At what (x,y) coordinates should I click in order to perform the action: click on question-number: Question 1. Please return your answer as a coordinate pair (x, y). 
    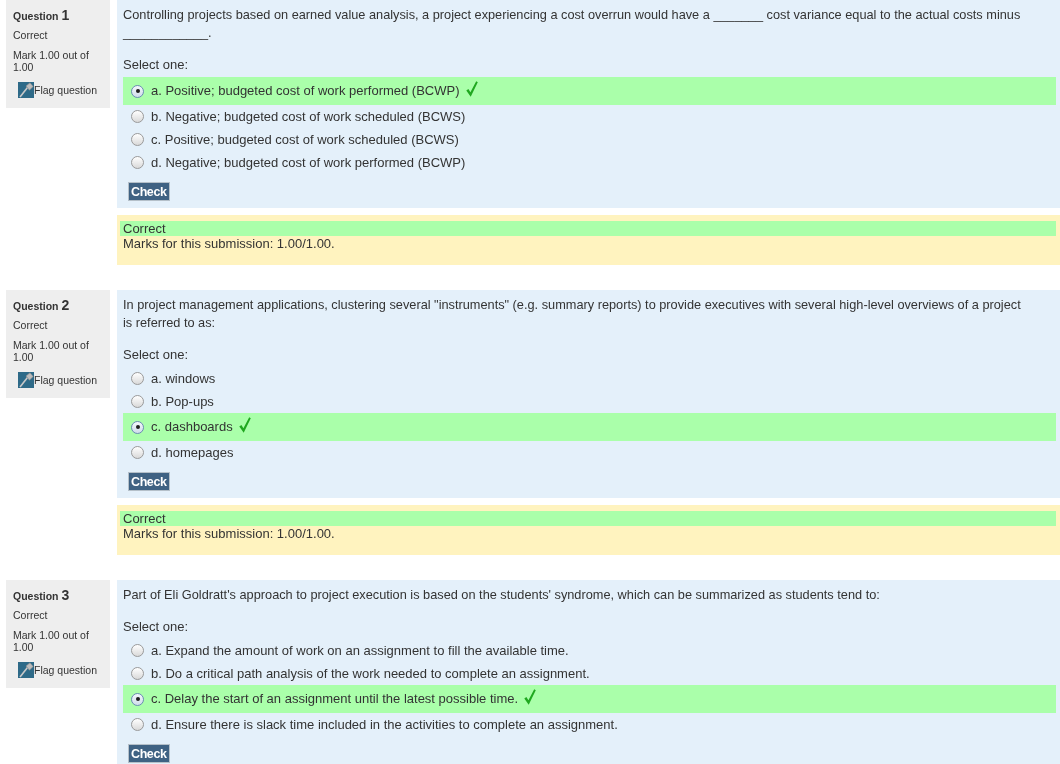
    Looking at the image, I should click on (42, 15).